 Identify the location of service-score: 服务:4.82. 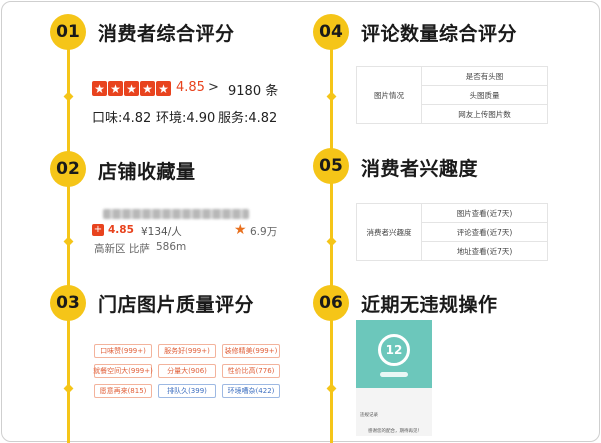
(248, 118).